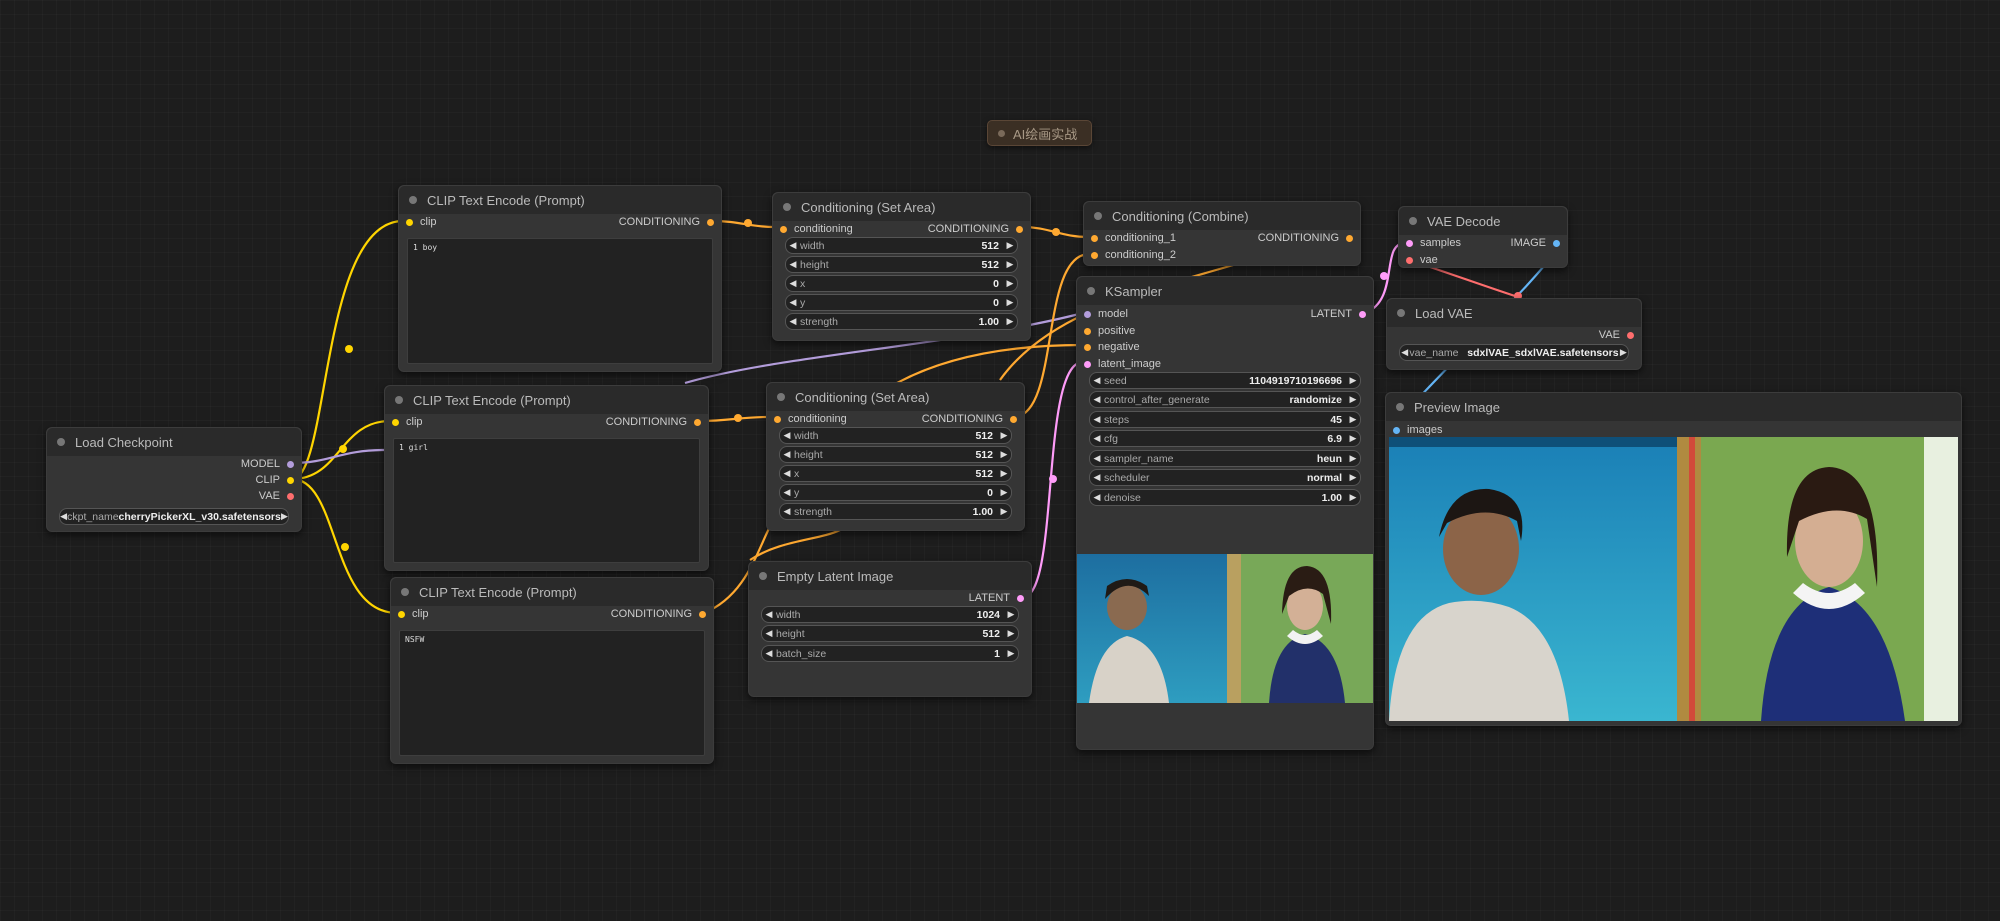  What do you see at coordinates (290, 480) in the screenshot?
I see `clip-output-dot-icon` at bounding box center [290, 480].